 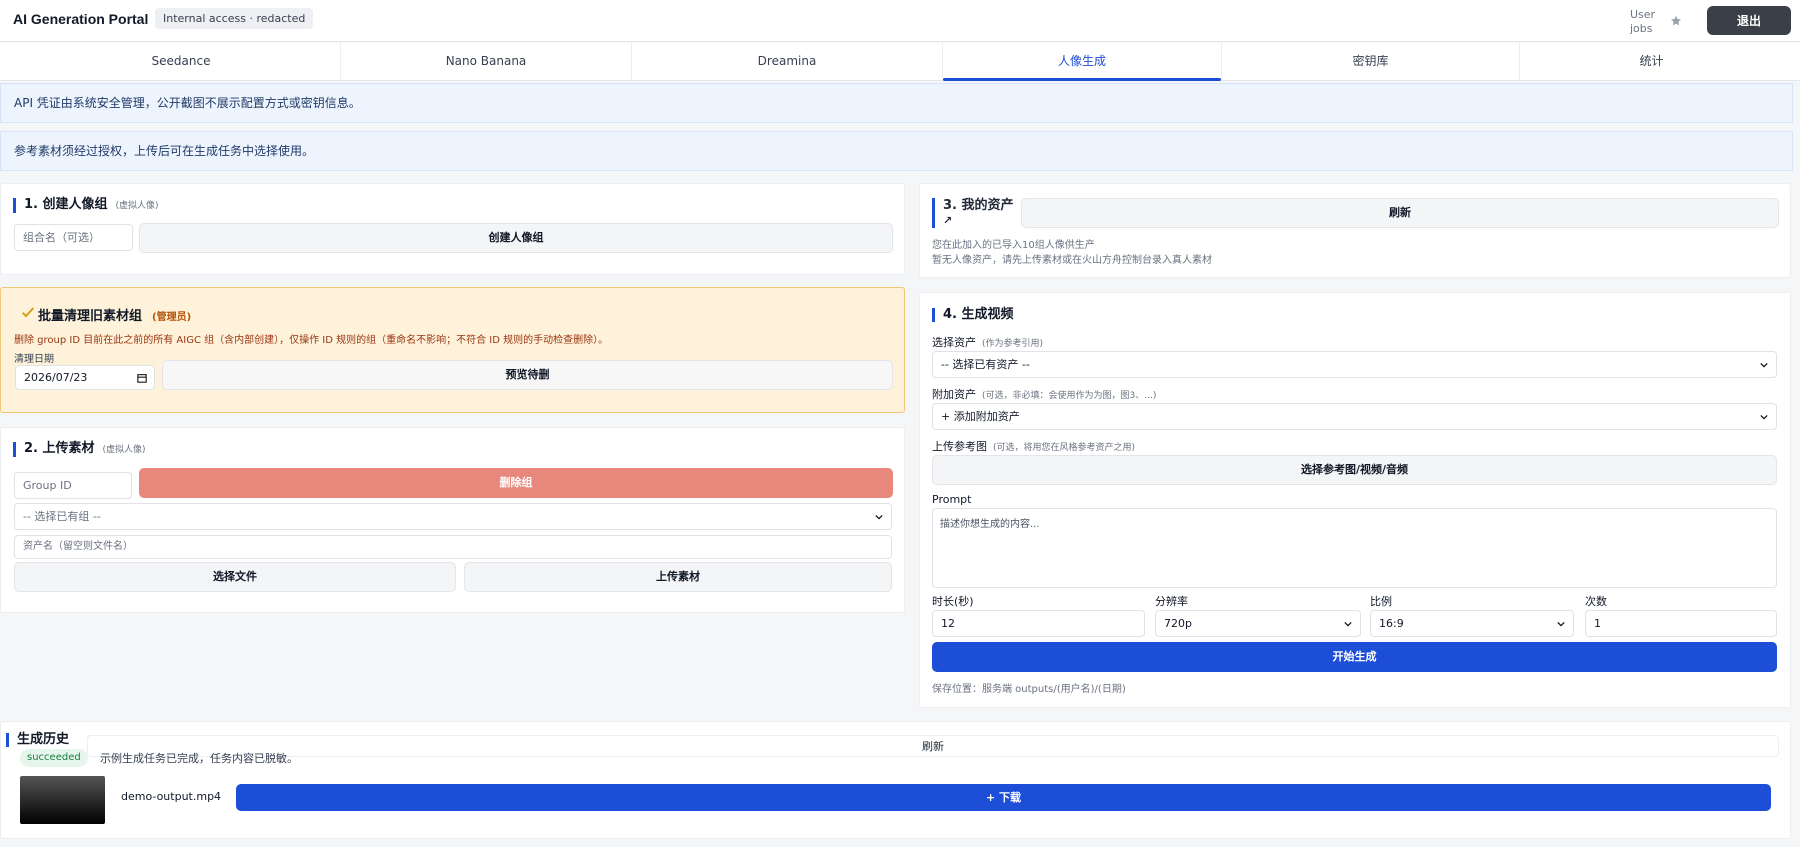 I want to click on create-group-button: 创建人像组, so click(x=516, y=238).